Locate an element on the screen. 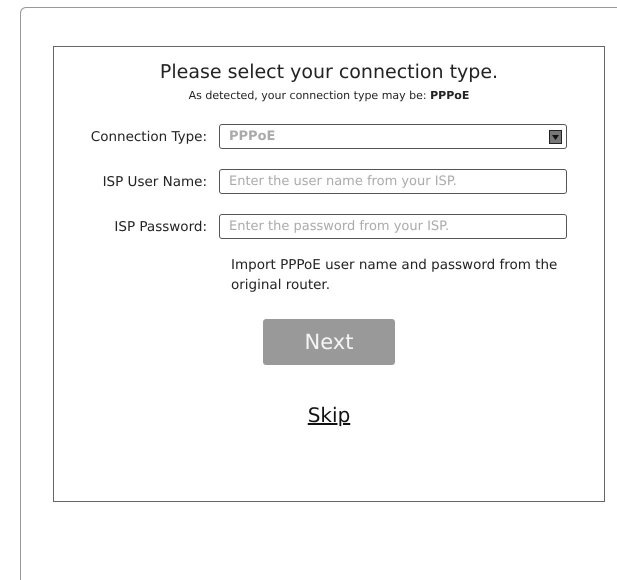 The width and height of the screenshot is (617, 580). text-input-field: Enter the password from your ISP. is located at coordinates (393, 226).